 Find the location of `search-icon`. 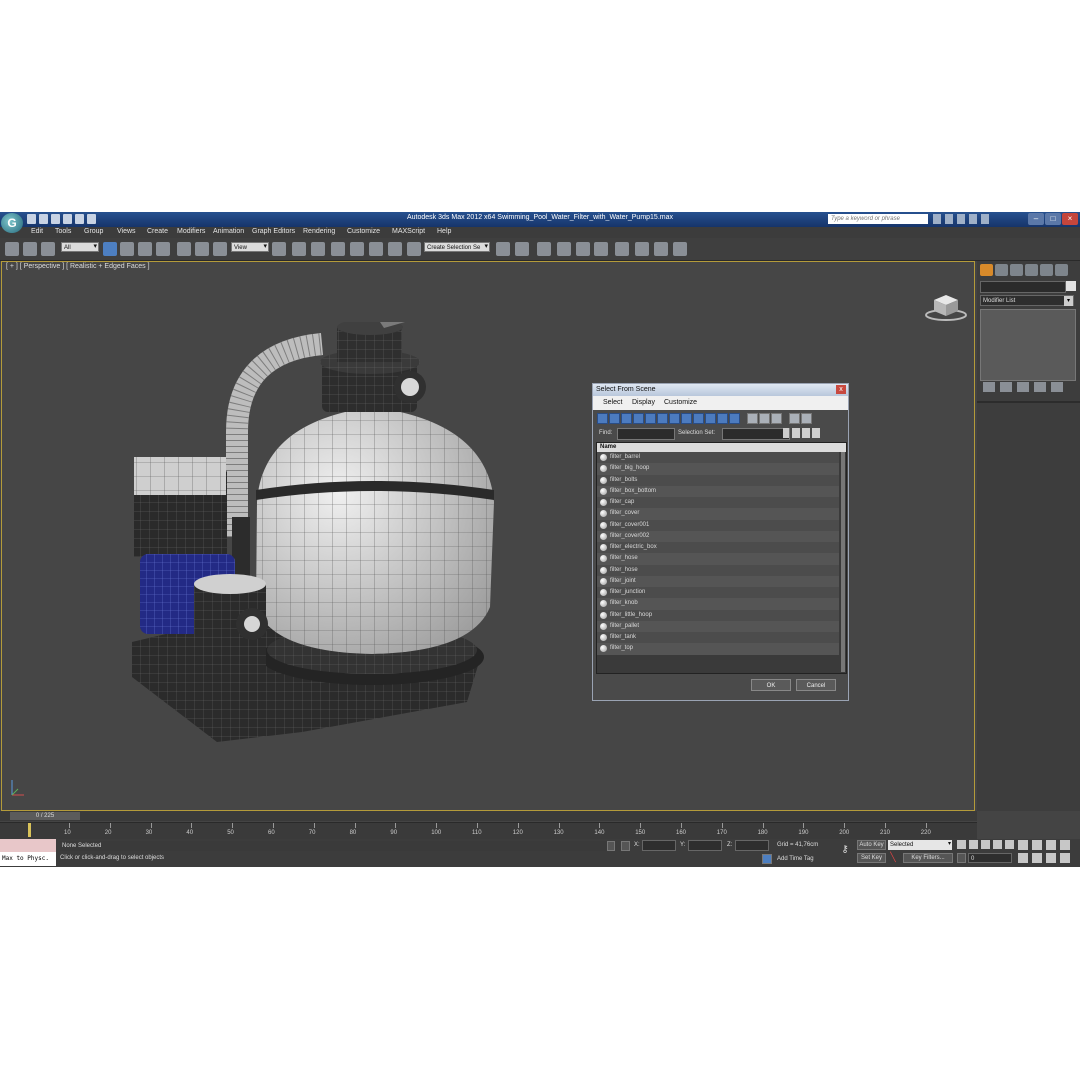

search-icon is located at coordinates (937, 219).